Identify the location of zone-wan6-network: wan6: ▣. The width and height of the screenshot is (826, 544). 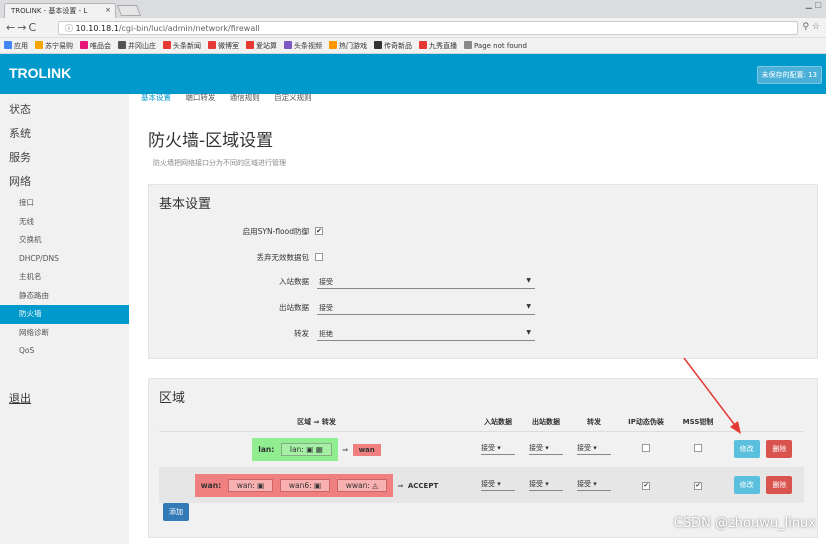
(305, 485).